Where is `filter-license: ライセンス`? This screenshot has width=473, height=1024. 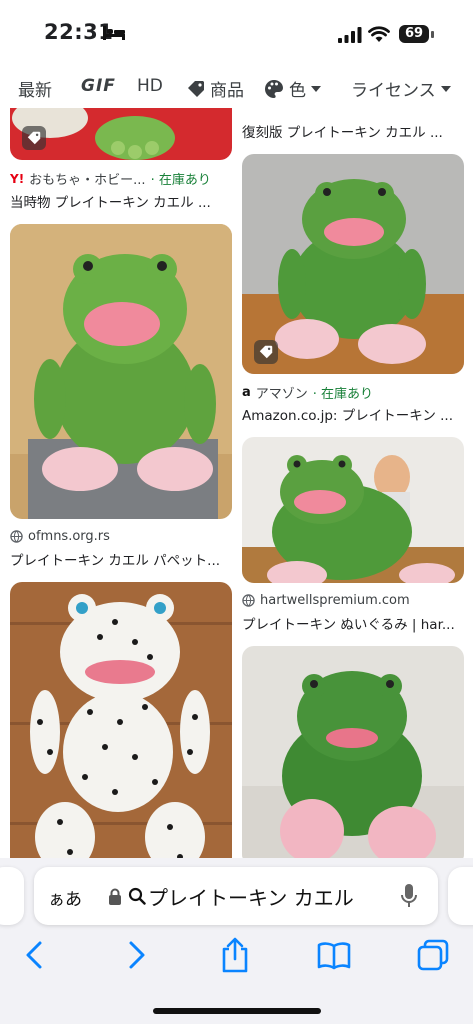
filter-license: ライセンス is located at coordinates (401, 88).